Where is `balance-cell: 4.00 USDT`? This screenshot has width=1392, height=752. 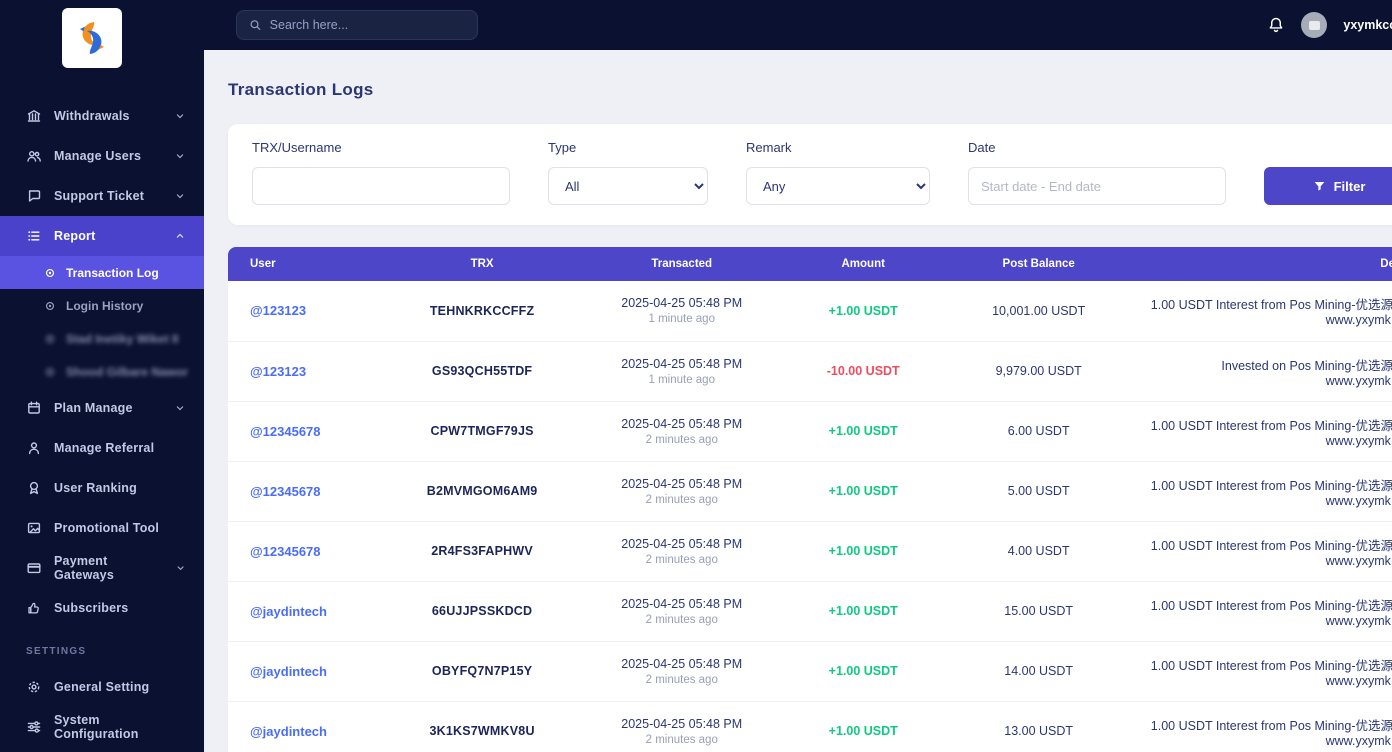 balance-cell: 4.00 USDT is located at coordinates (1038, 550).